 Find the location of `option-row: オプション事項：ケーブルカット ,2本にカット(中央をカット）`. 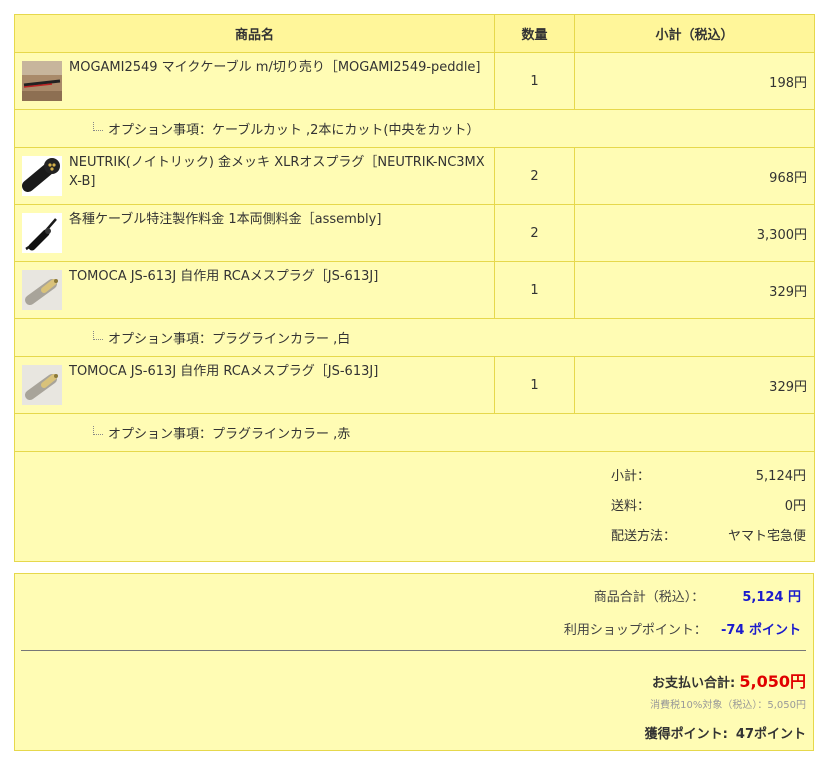

option-row: オプション事項：ケーブルカット ,2本にカット(中央をカット） is located at coordinates (414, 128).